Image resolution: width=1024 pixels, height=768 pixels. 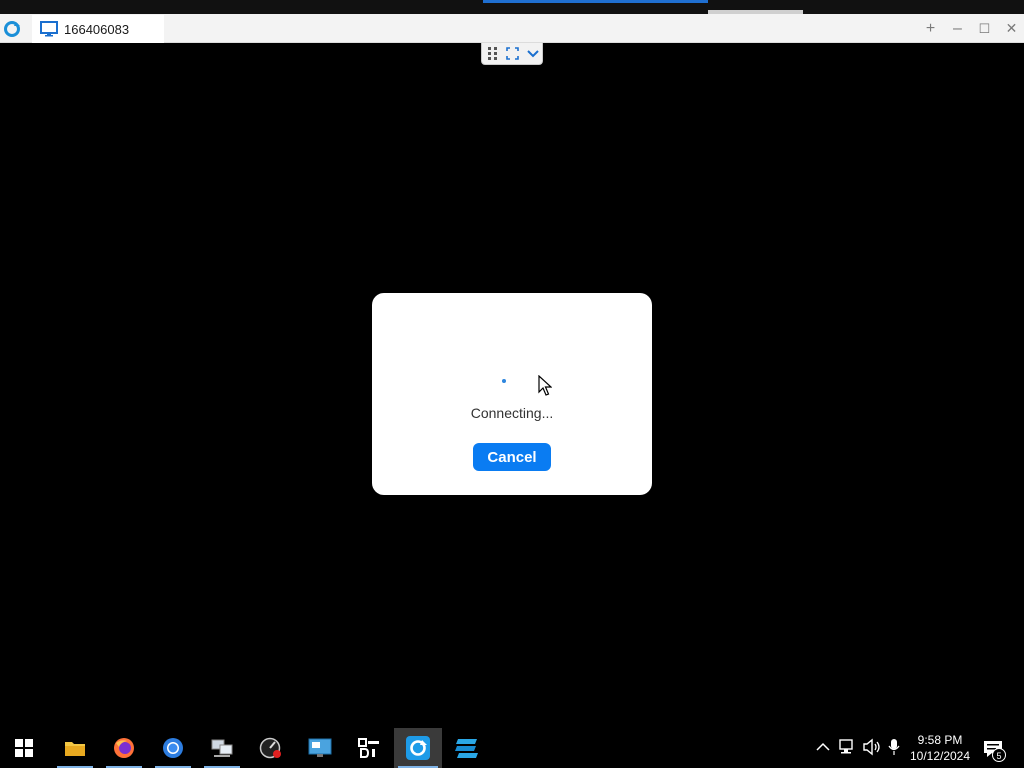 What do you see at coordinates (957, 28) in the screenshot?
I see `minimize-button: –` at bounding box center [957, 28].